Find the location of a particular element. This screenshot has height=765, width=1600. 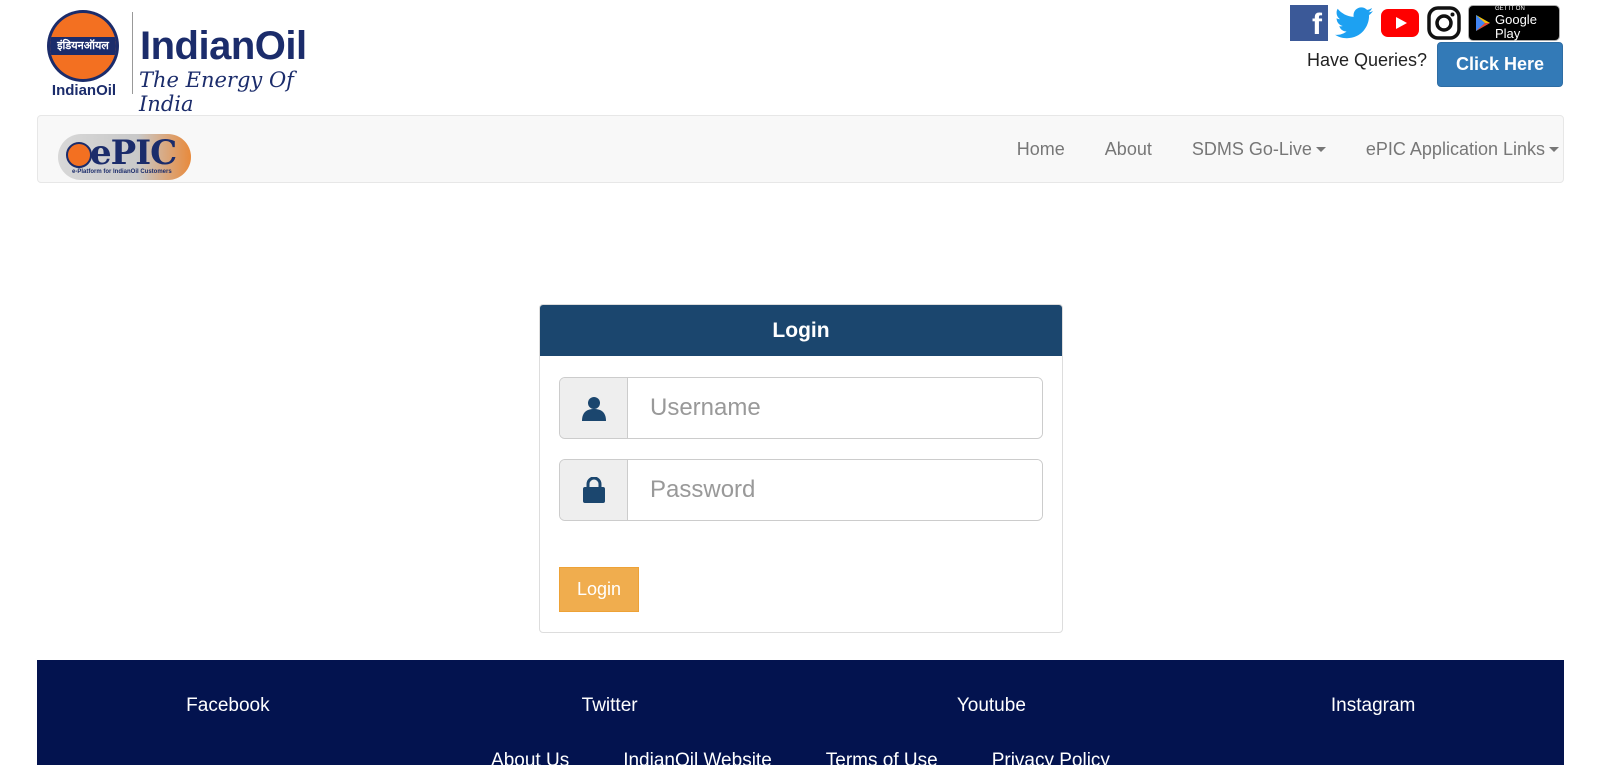

facebook-glyph: f is located at coordinates (1317, 24).